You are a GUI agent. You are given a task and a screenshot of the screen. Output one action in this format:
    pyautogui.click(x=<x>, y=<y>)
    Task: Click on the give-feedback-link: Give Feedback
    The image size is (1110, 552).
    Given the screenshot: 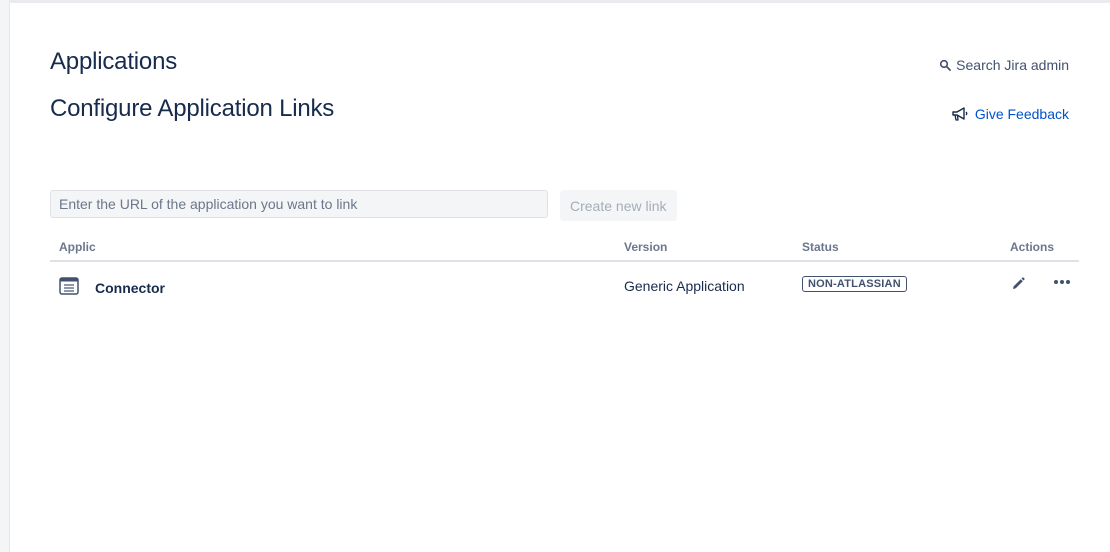 What is the action you would take?
    pyautogui.click(x=1010, y=114)
    